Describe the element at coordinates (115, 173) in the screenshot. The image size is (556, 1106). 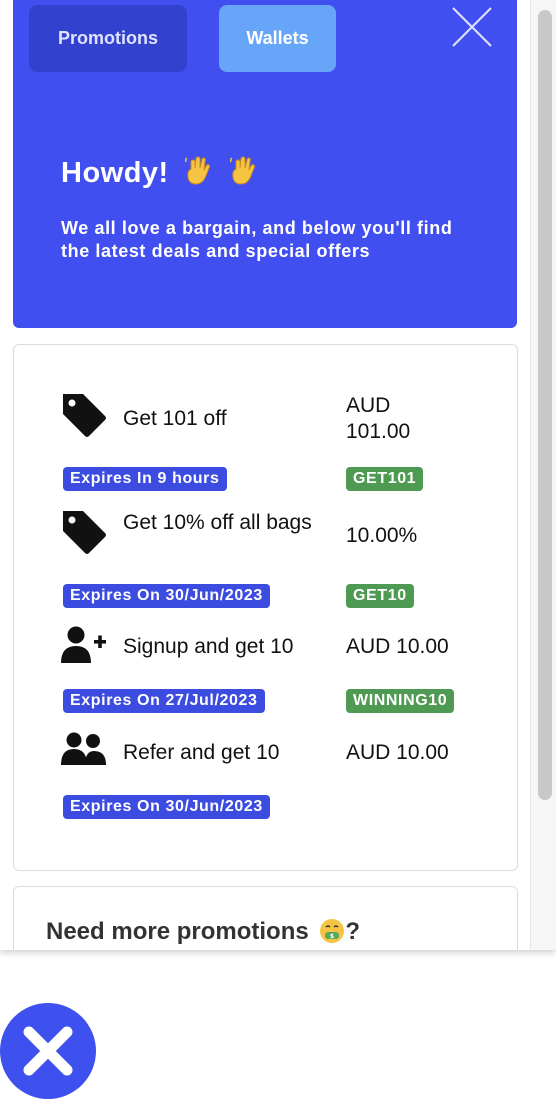
I see `greeting-text: Howdy!` at that location.